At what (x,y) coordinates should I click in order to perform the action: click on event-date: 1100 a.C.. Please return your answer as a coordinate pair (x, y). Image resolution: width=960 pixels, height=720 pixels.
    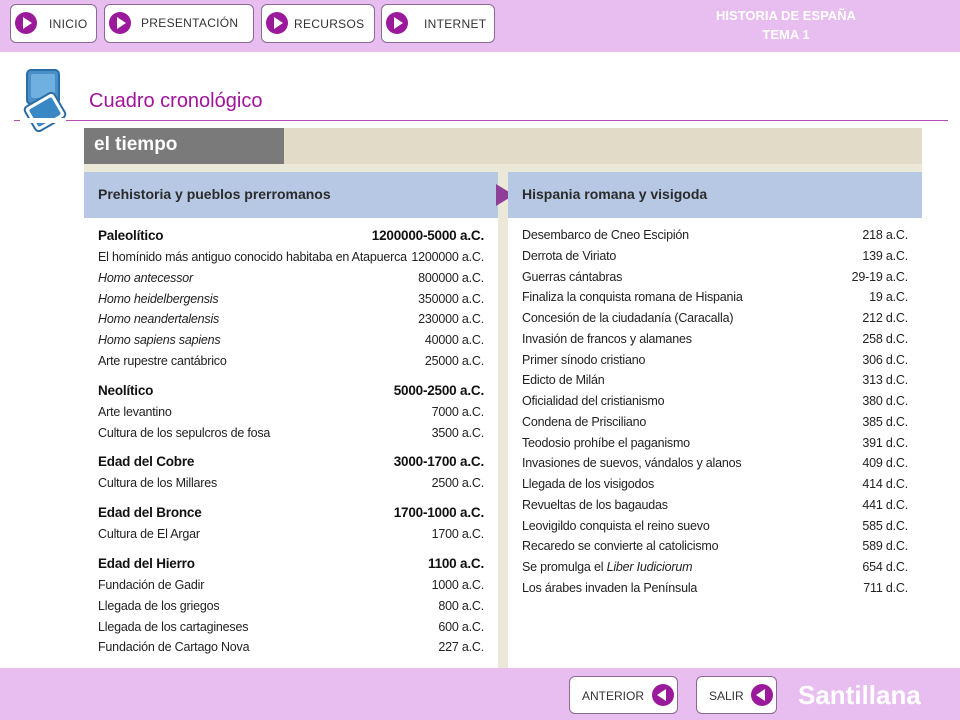
    Looking at the image, I should click on (456, 563).